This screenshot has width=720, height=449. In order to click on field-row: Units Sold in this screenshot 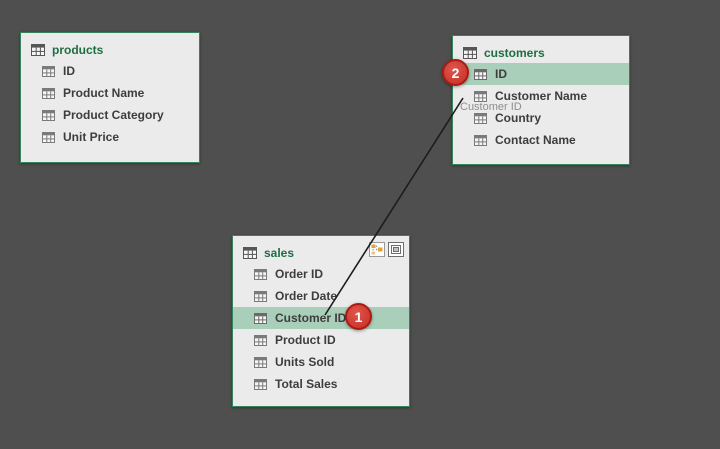, I will do `click(321, 362)`.